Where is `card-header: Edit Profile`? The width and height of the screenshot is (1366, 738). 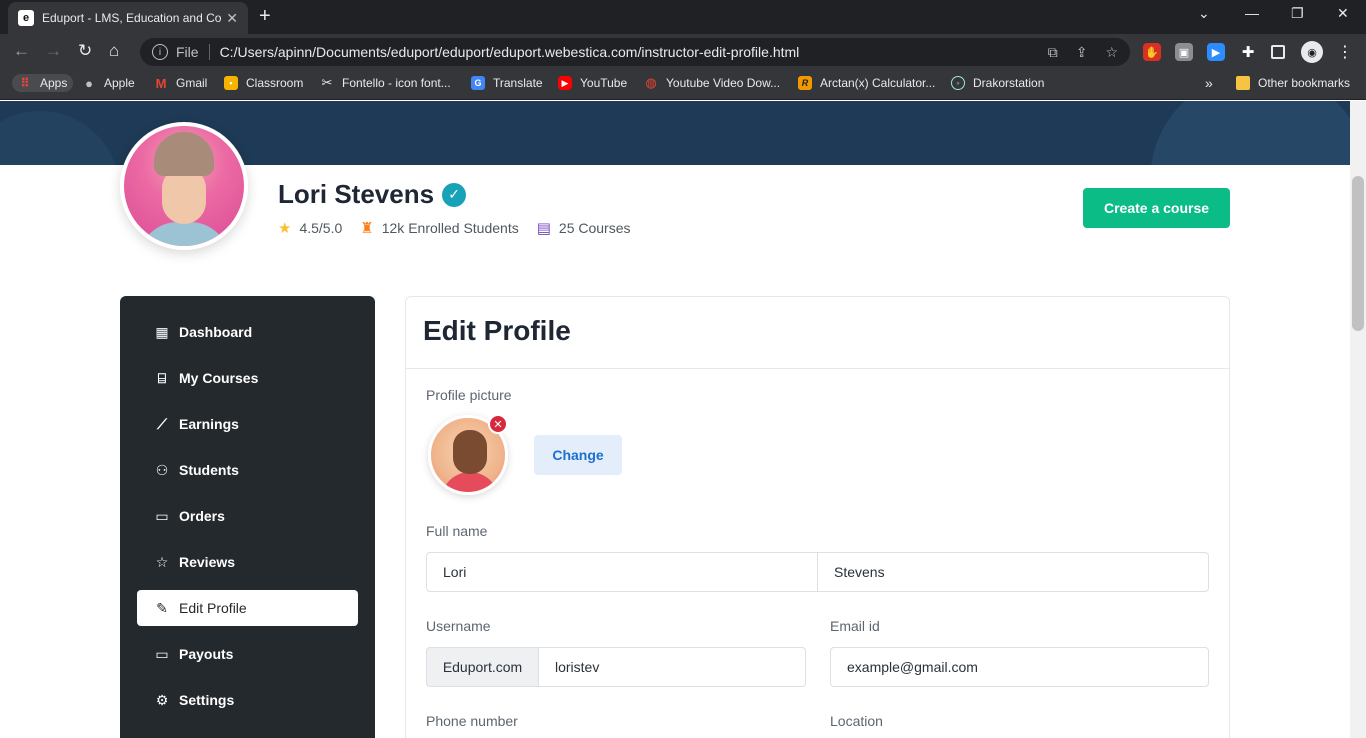 card-header: Edit Profile is located at coordinates (817, 333).